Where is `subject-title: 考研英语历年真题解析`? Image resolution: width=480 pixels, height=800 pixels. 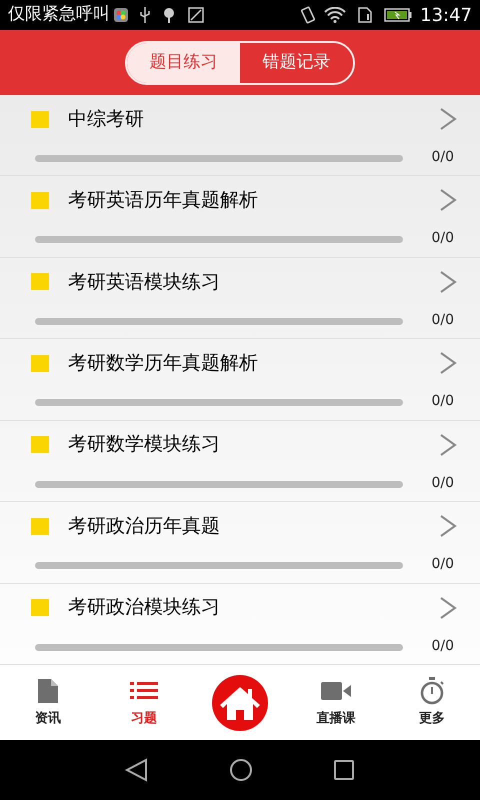 subject-title: 考研英语历年真题解析 is located at coordinates (163, 201).